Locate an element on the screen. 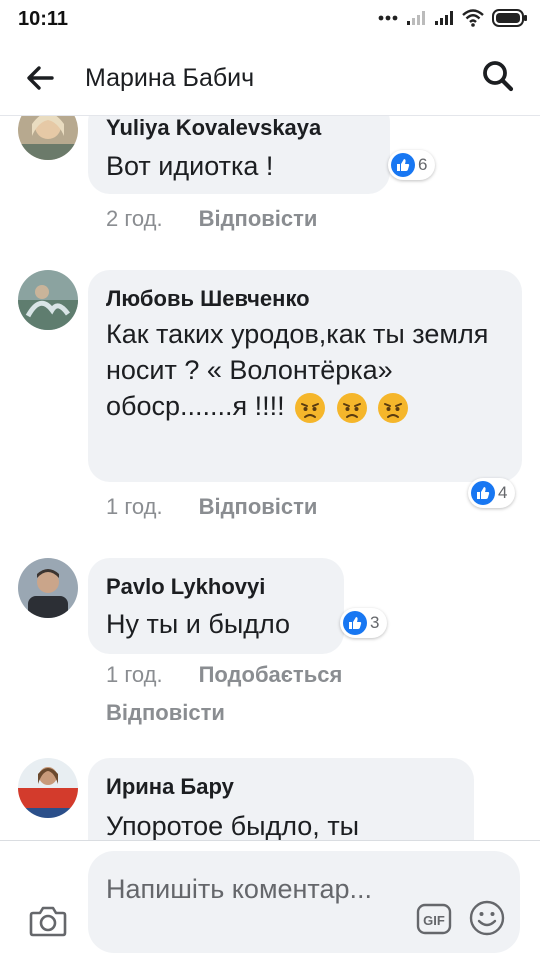  comment-input: Напишіть коментар... GIF is located at coordinates (304, 902).